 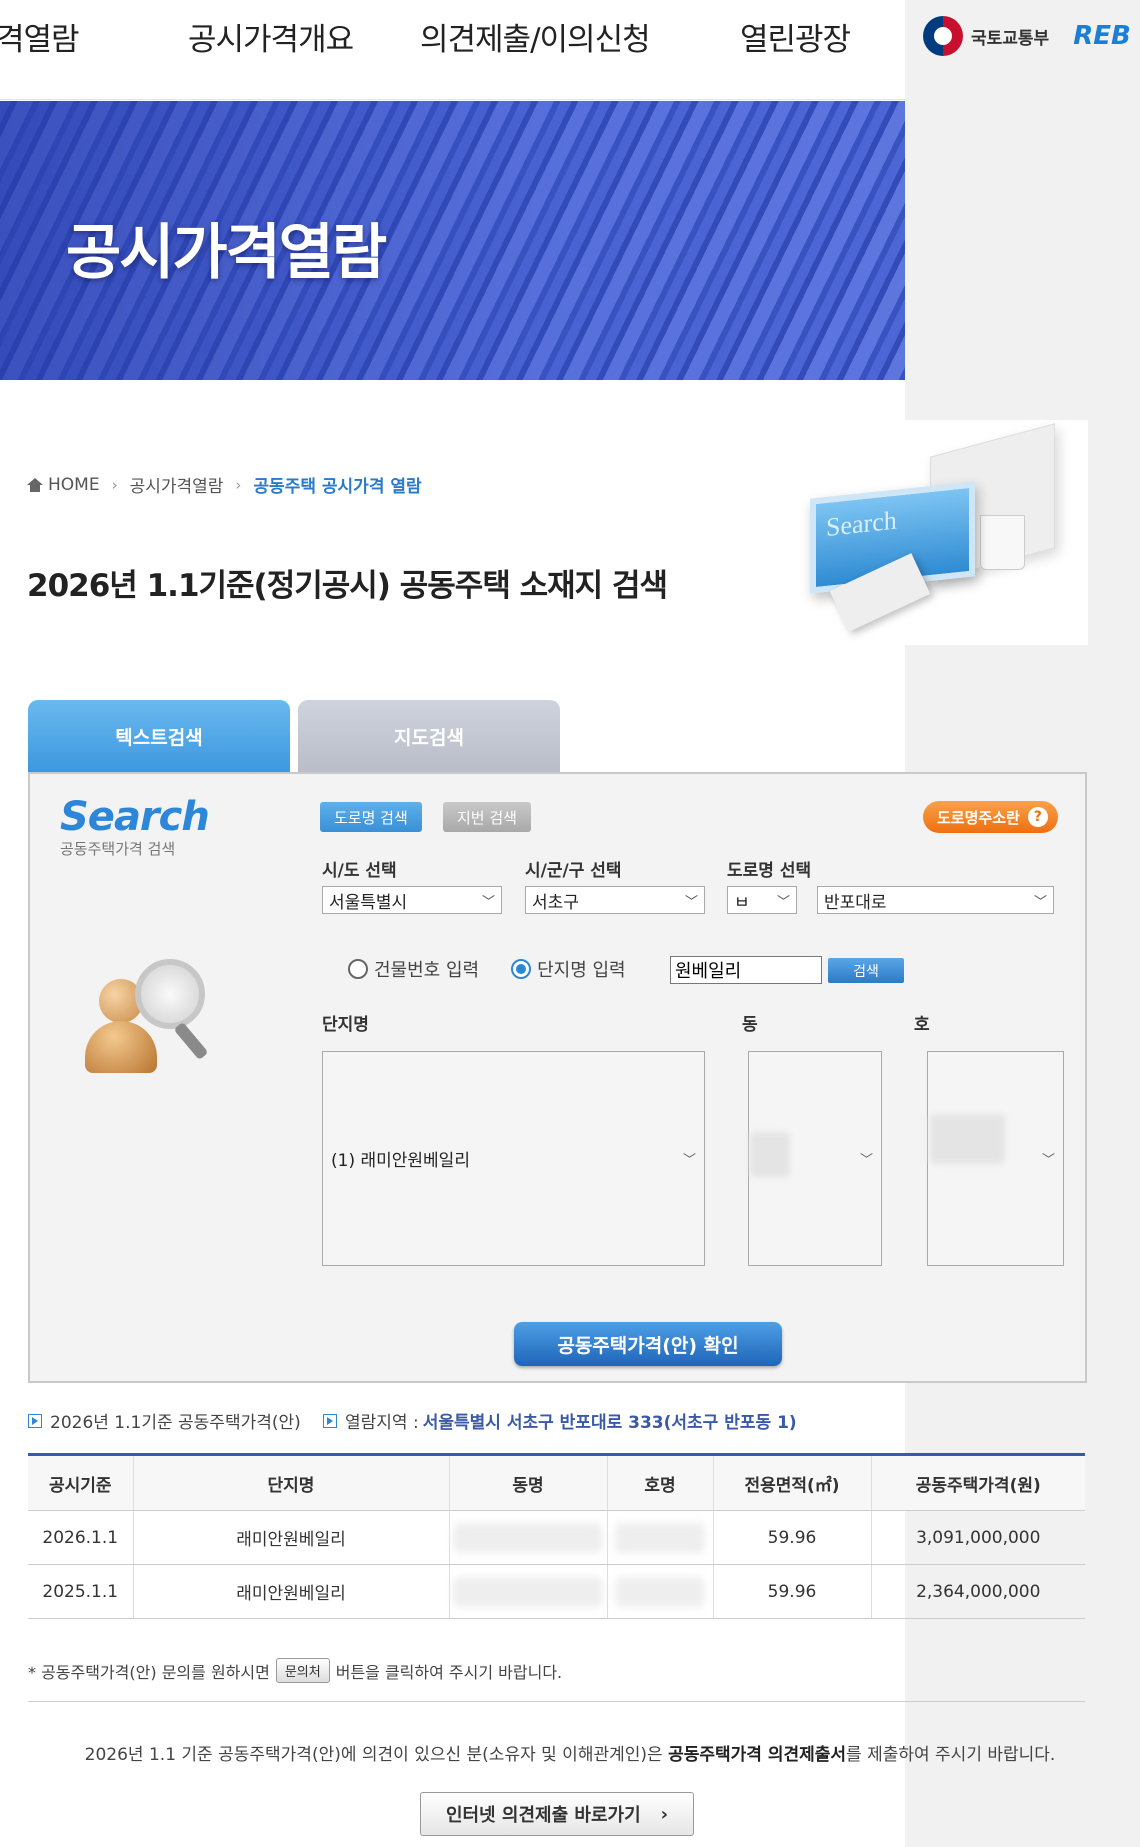 I want to click on search-logo-subtitle: 공동주택가격 검색, so click(x=118, y=849).